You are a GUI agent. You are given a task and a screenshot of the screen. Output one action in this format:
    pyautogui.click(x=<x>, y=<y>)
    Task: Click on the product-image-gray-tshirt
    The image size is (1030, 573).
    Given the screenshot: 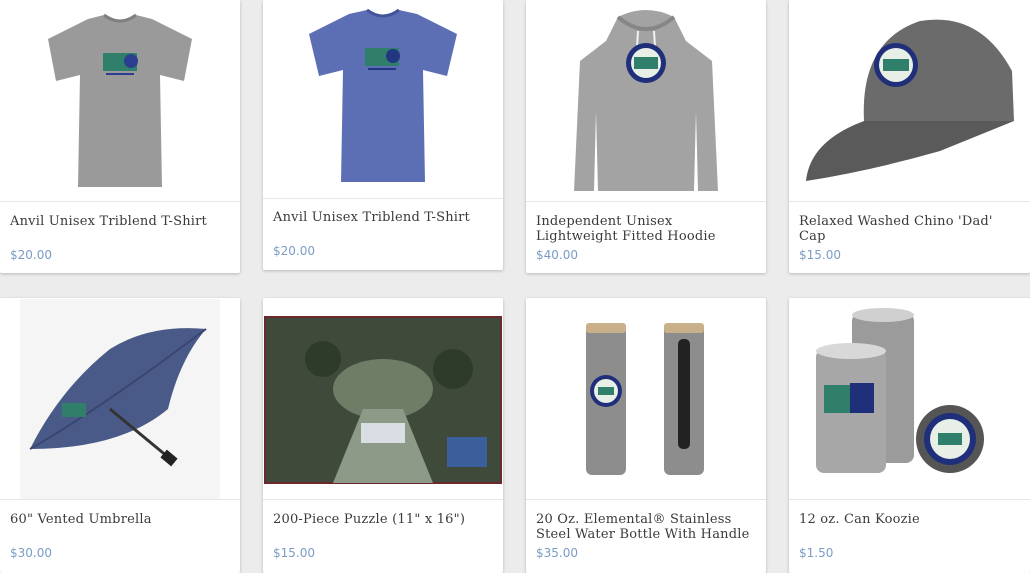 What is the action you would take?
    pyautogui.click(x=120, y=101)
    